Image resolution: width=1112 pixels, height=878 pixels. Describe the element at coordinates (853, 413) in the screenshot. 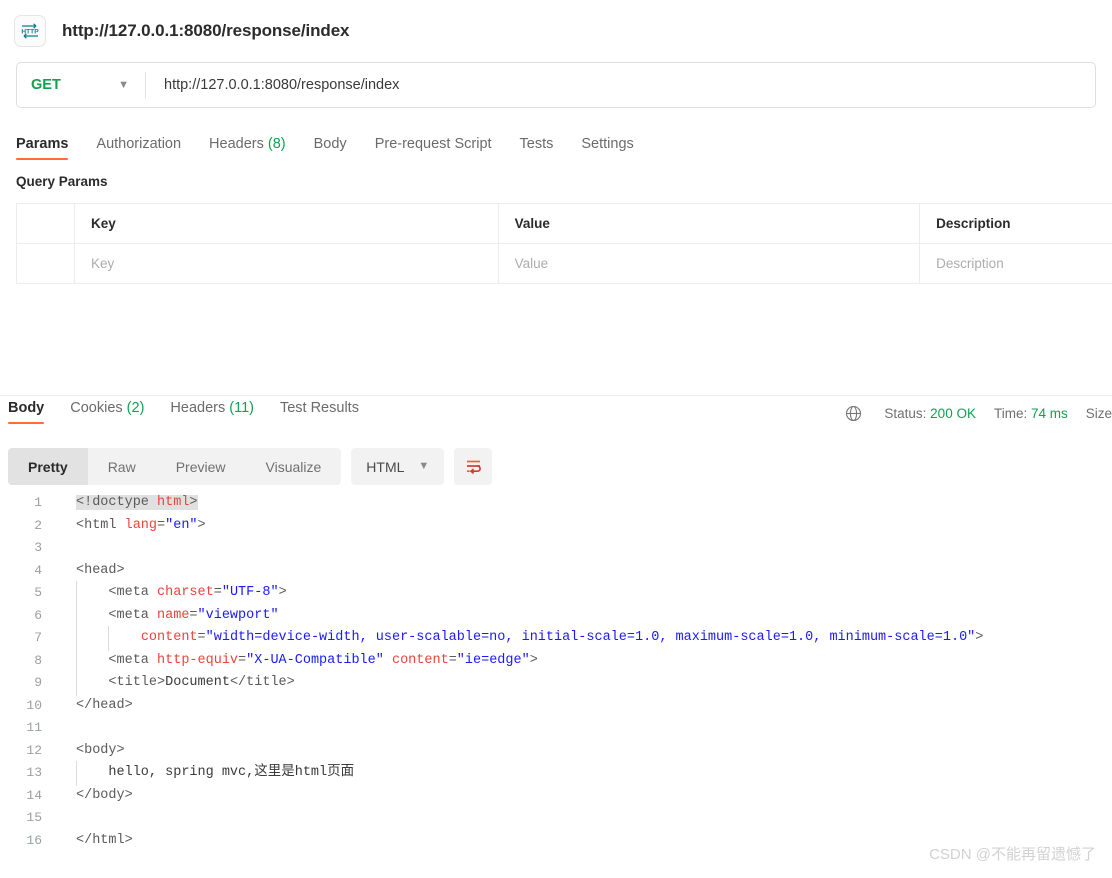

I see `globe-icon` at that location.